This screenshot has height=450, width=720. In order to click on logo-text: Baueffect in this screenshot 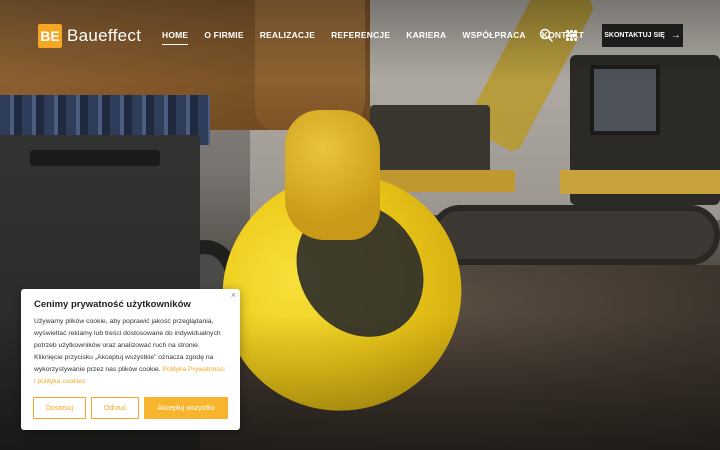, I will do `click(104, 35)`.